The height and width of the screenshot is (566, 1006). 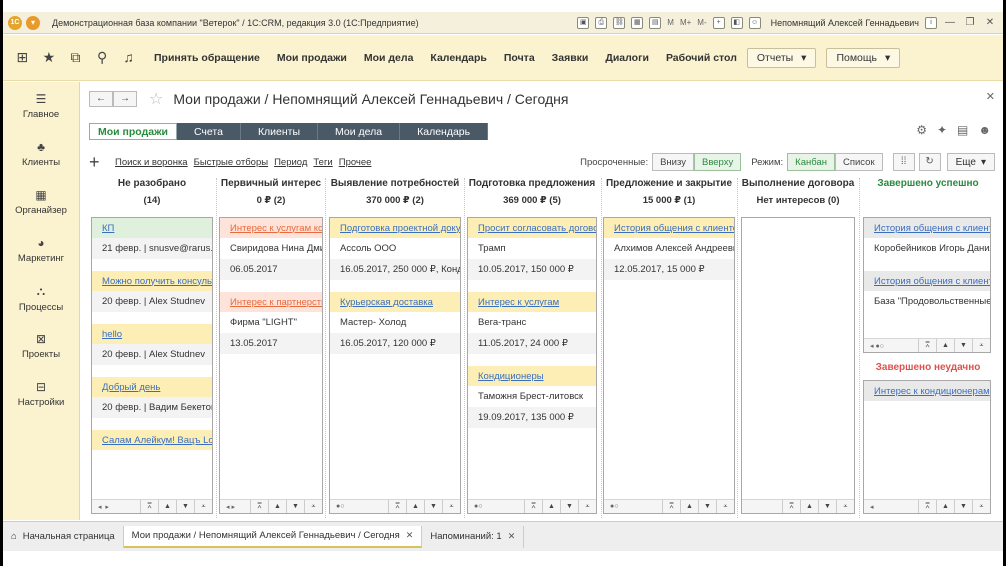 What do you see at coordinates (872, 507) in the screenshot?
I see `scroll-left-icon: ◂` at bounding box center [872, 507].